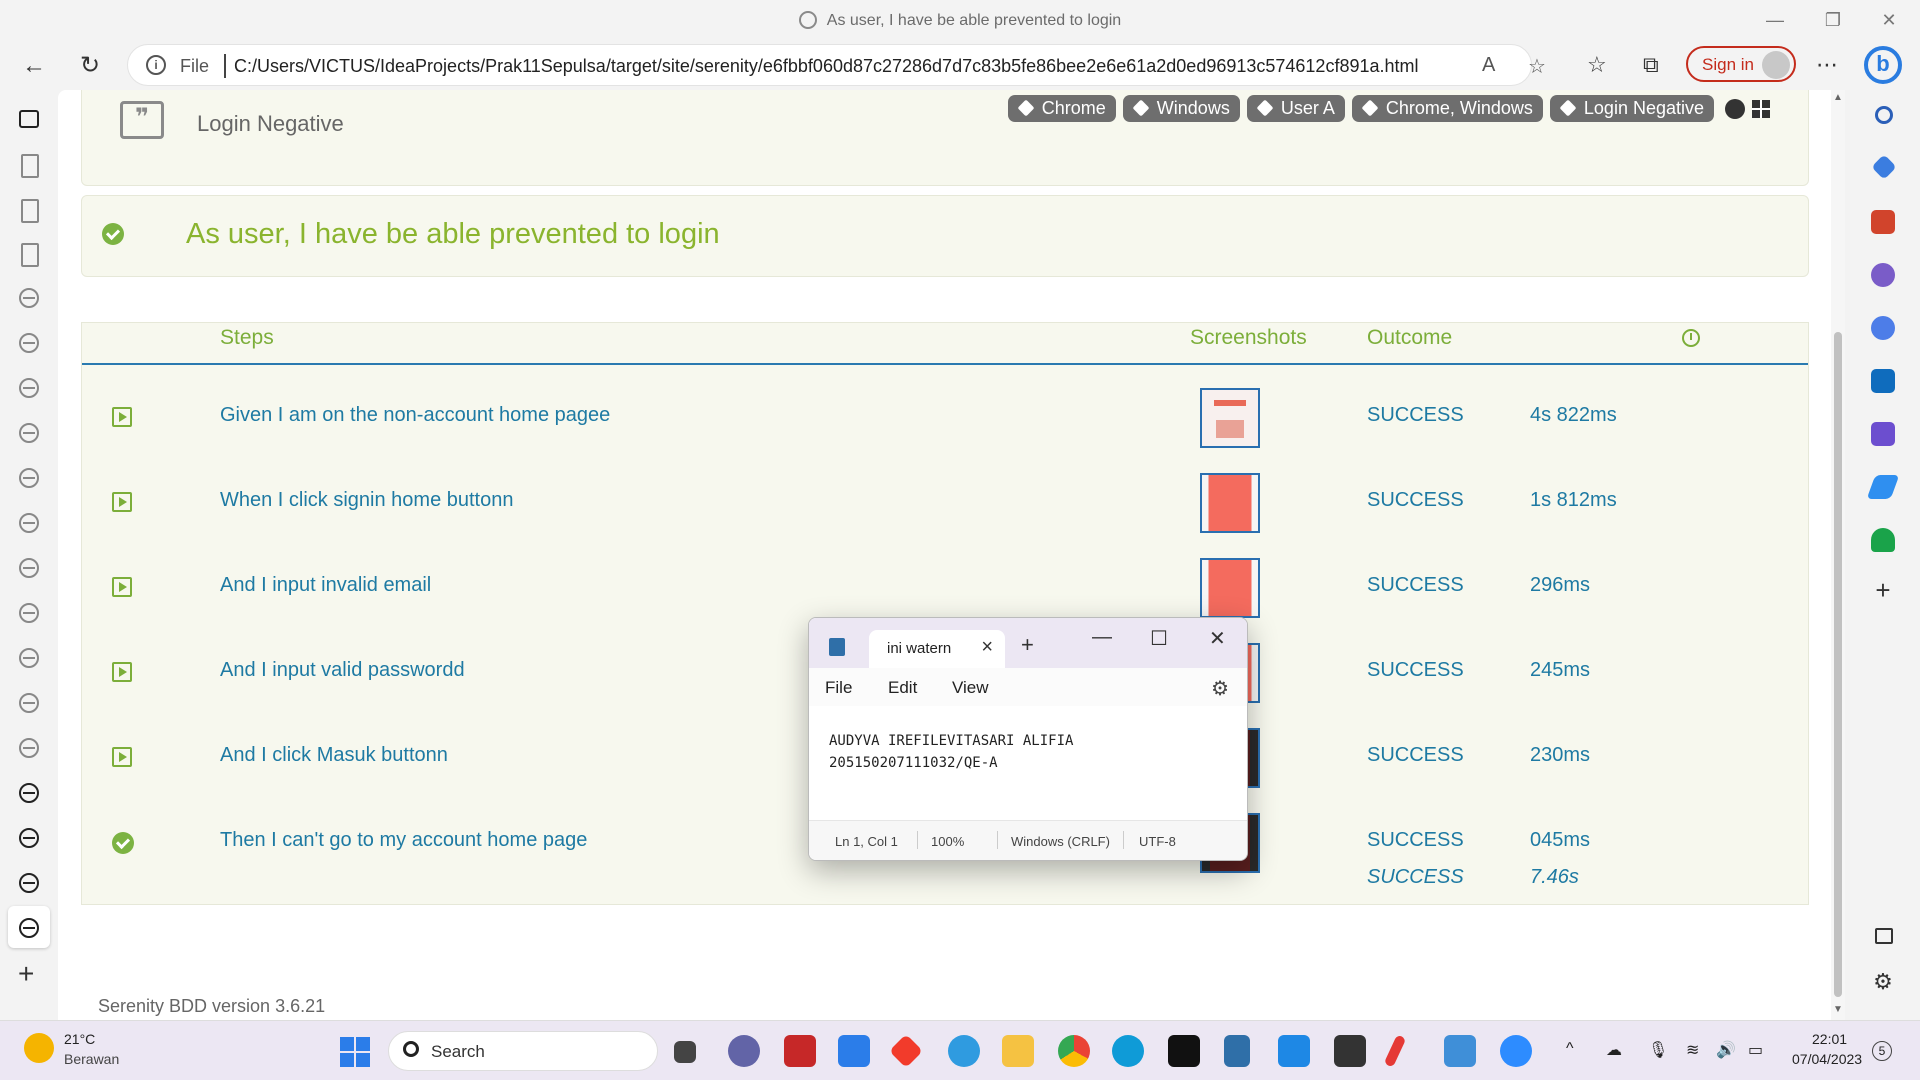 The image size is (1920, 1080). Describe the element at coordinates (1102, 637) in the screenshot. I see `notepad-minimize-button: —` at that location.